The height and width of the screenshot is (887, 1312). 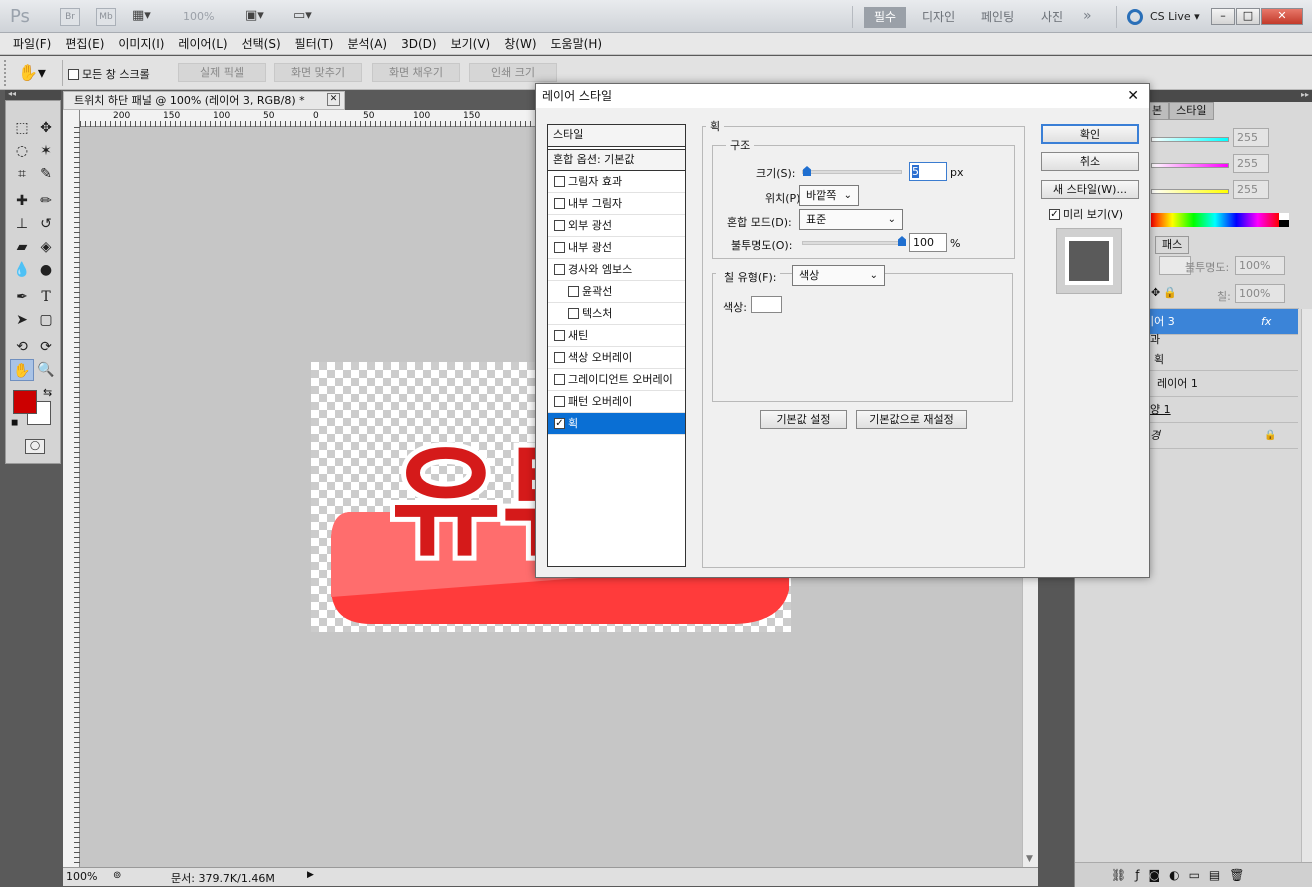 What do you see at coordinates (616, 226) in the screenshot?
I see `style-item: 외부 광선` at bounding box center [616, 226].